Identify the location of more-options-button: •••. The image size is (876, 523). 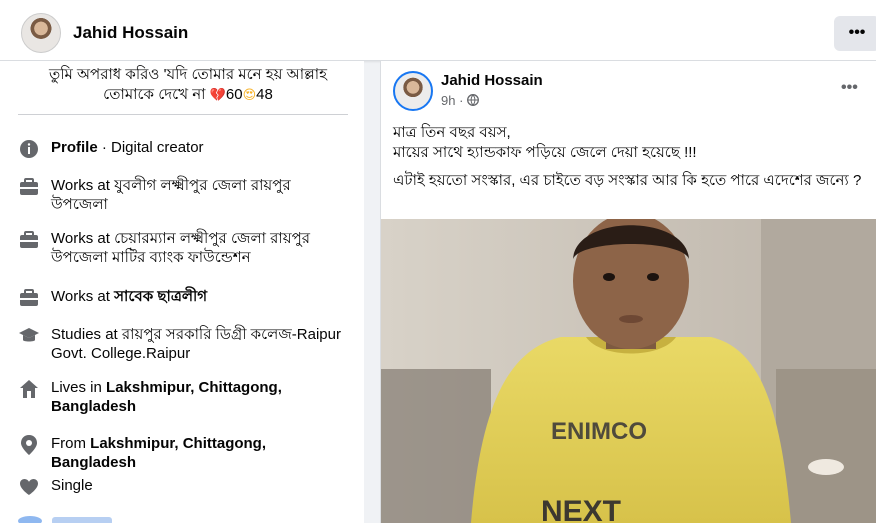
(855, 33).